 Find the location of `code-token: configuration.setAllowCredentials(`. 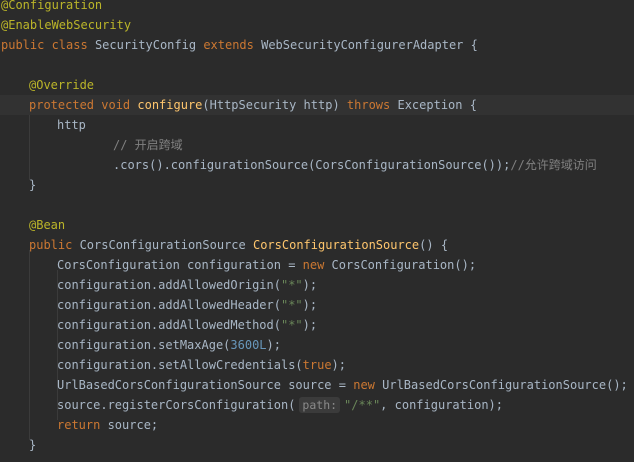

code-token: configuration.setAllowCredentials( is located at coordinates (180, 365).